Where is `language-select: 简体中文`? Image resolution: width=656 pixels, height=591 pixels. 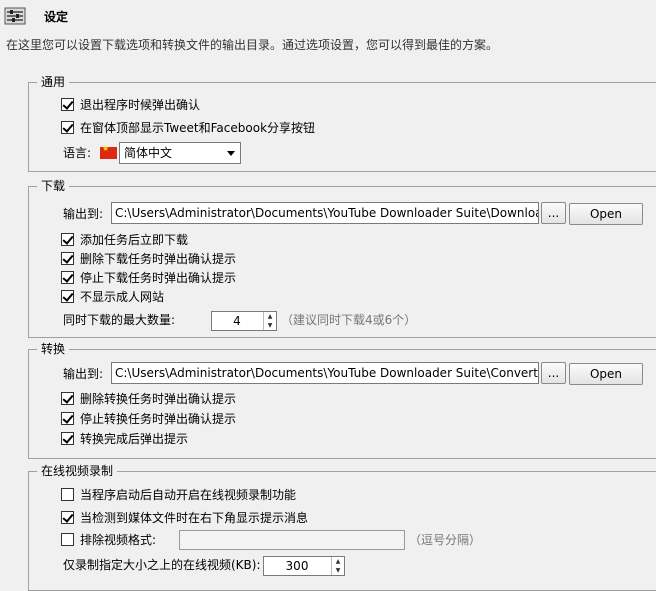
language-select: 简体中文 is located at coordinates (180, 153).